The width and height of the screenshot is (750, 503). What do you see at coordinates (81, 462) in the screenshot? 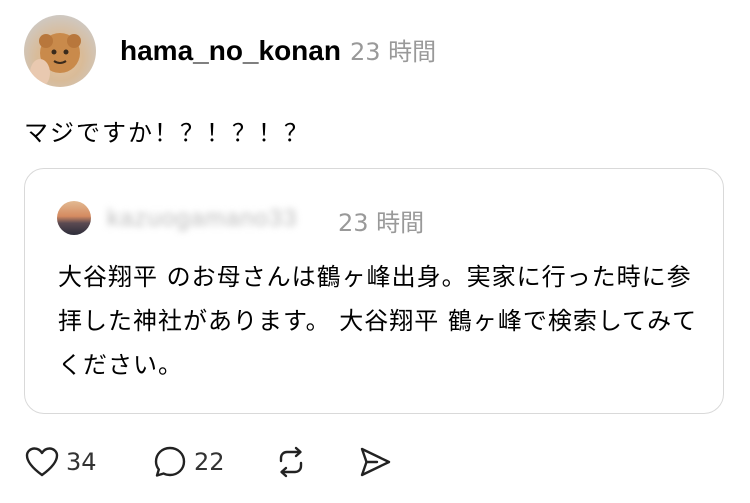
I see `like-count: 34` at bounding box center [81, 462].